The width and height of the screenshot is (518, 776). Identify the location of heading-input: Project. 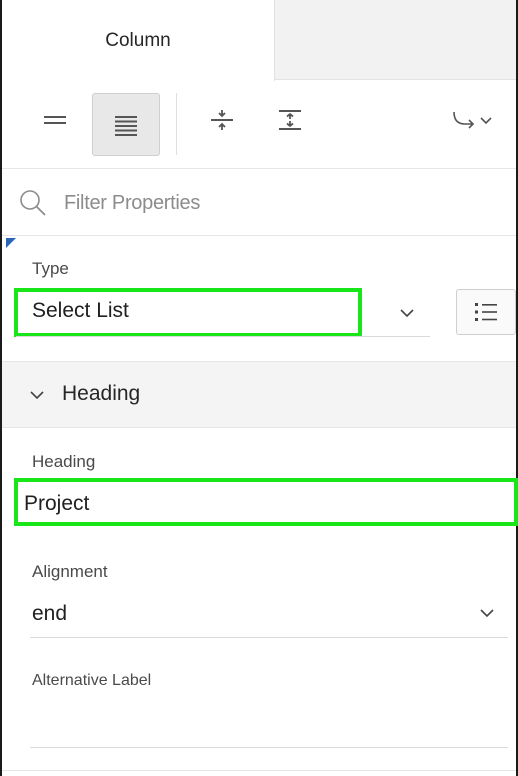
(56, 504).